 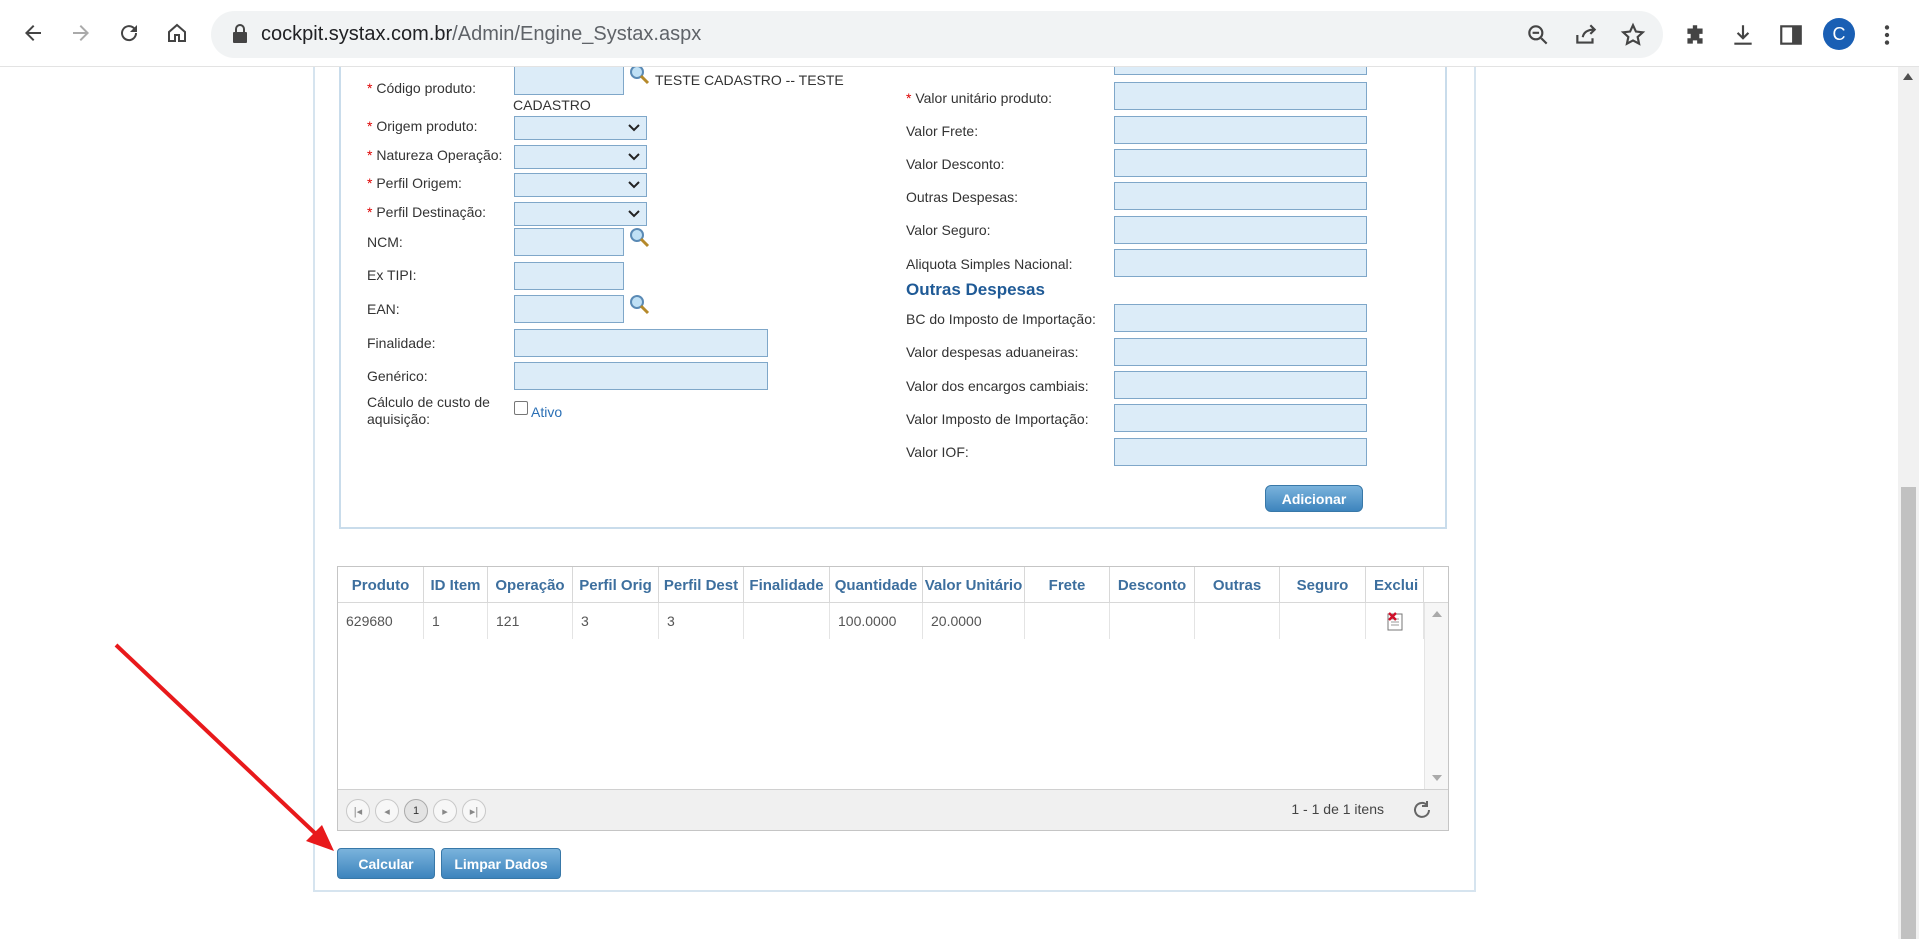 I want to click on valor-iof-input, so click(x=1240, y=452).